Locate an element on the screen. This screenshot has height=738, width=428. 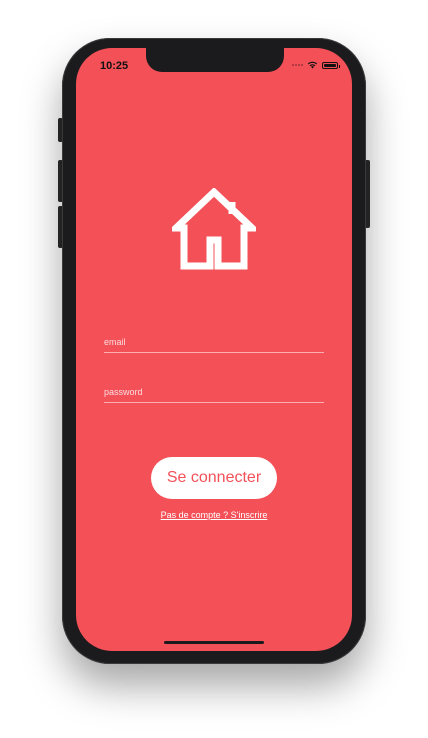
email-field is located at coordinates (214, 342).